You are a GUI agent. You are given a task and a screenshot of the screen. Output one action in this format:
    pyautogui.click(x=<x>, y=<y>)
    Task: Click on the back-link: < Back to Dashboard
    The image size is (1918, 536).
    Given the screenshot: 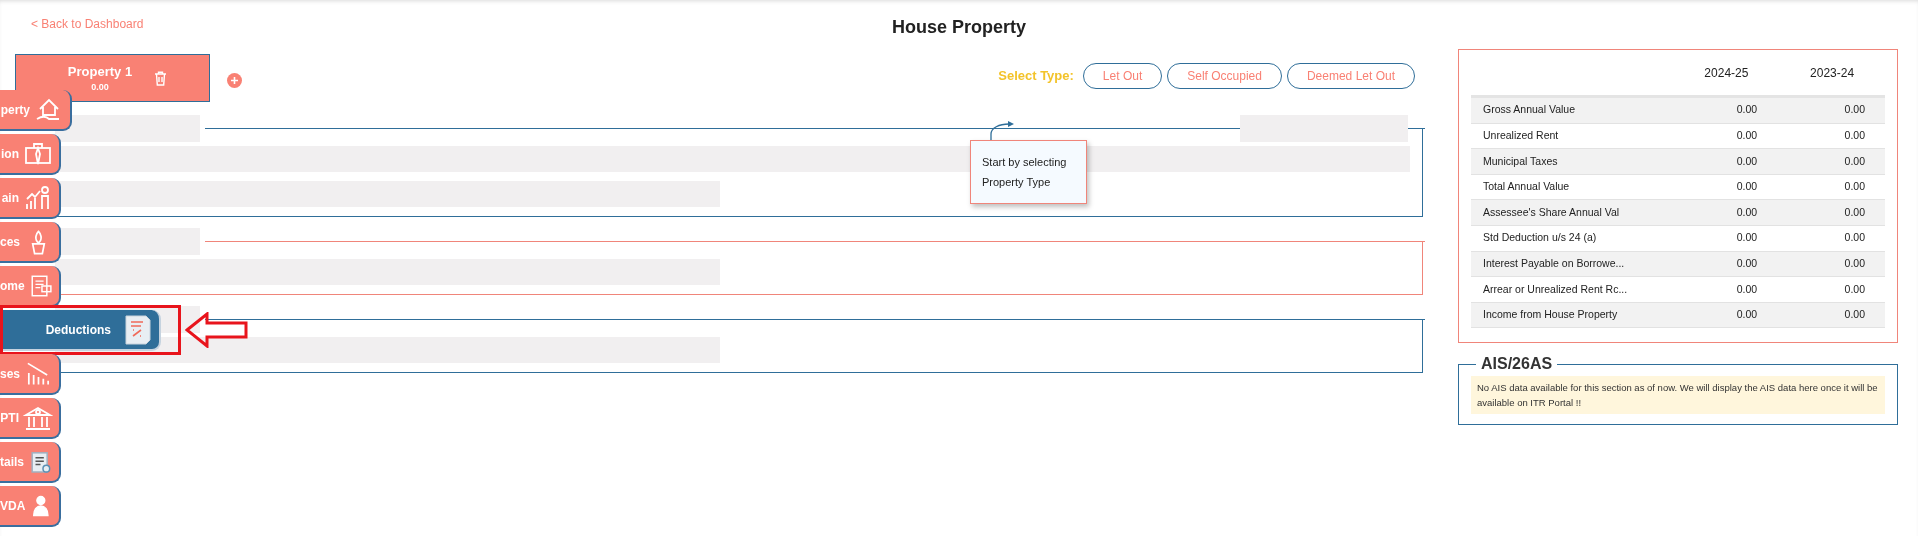 What is the action you would take?
    pyautogui.click(x=87, y=24)
    